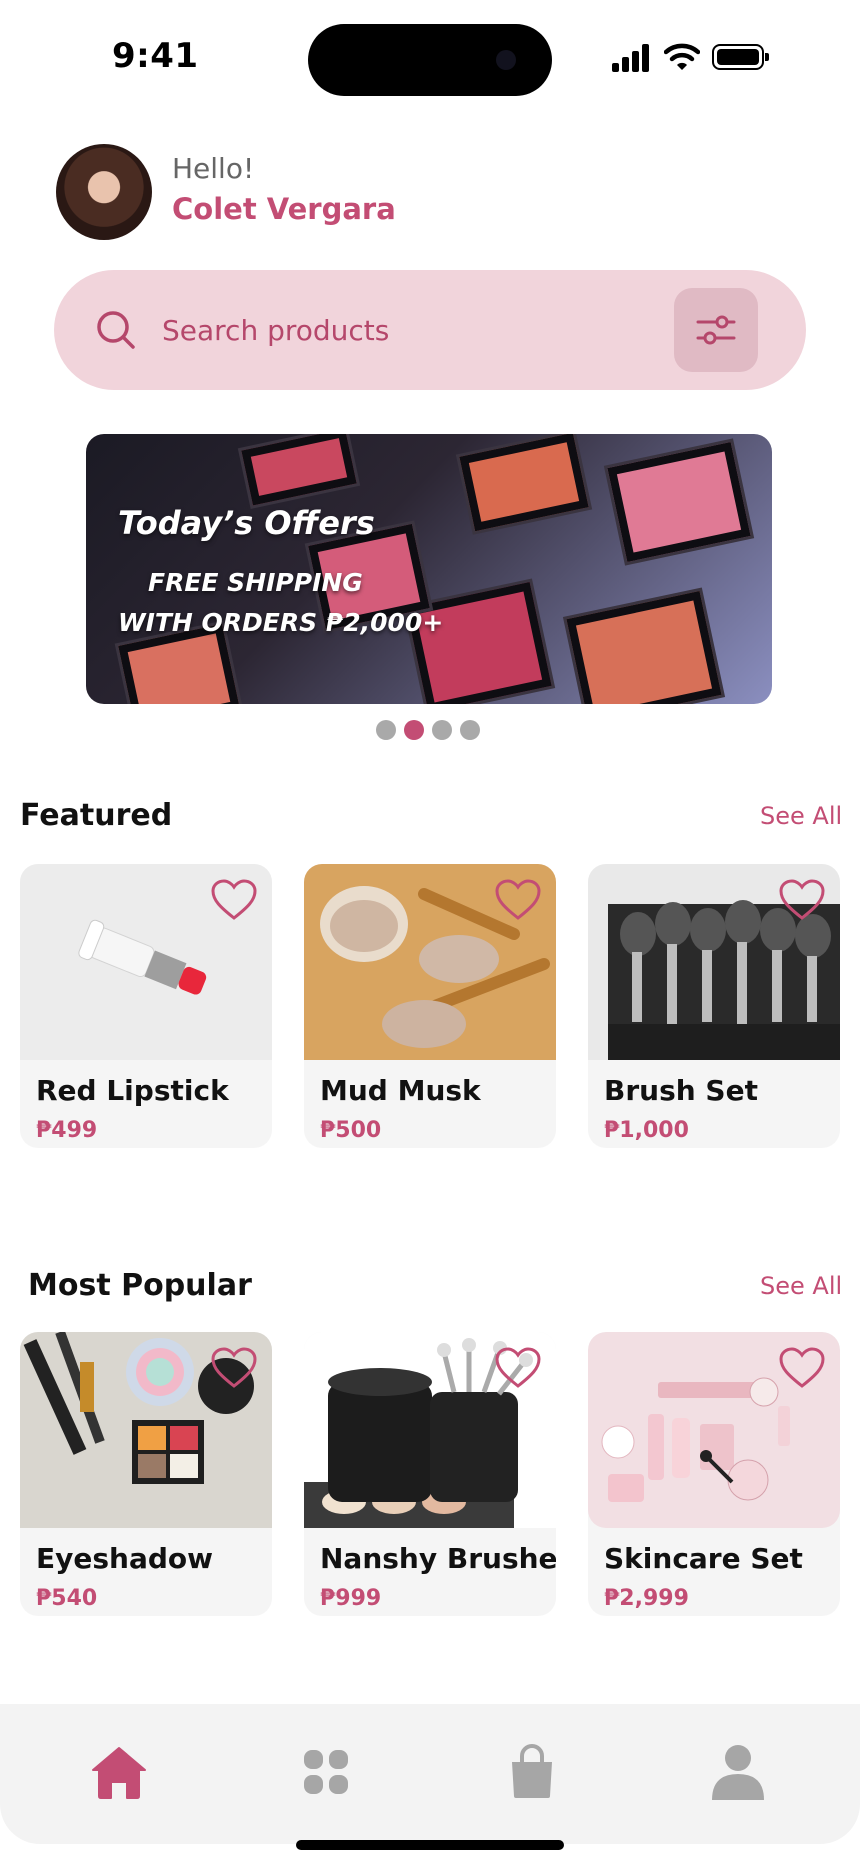 Image resolution: width=860 pixels, height=1864 pixels. What do you see at coordinates (681, 1090) in the screenshot?
I see `product-name: Brush Set` at bounding box center [681, 1090].